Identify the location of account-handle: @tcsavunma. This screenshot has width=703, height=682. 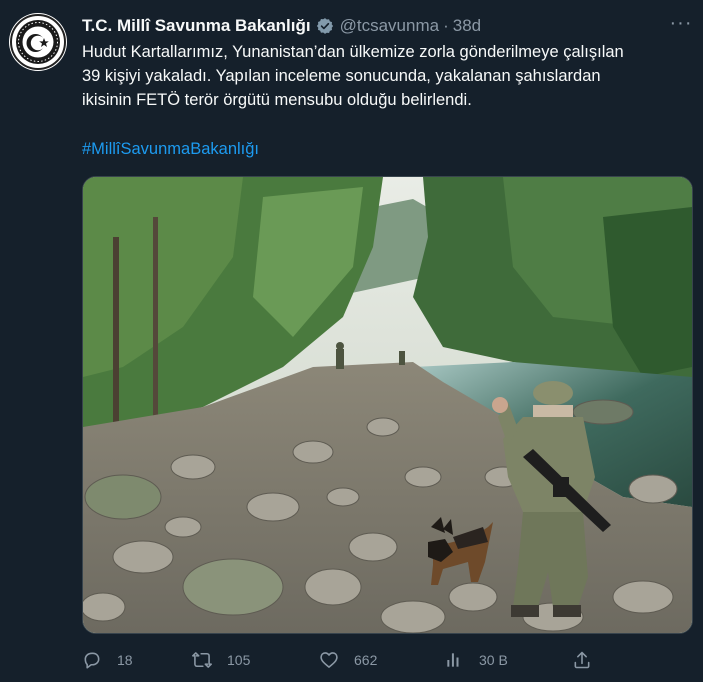
(389, 26).